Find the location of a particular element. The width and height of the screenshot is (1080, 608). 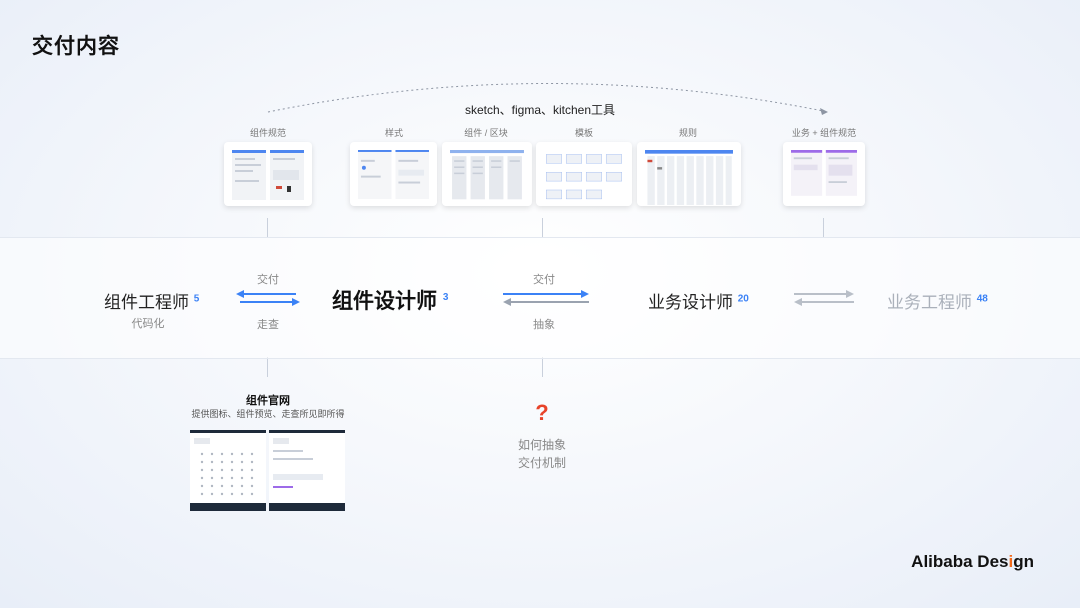

role-business-engineer: 业务工程师 48 is located at coordinates (937, 300).